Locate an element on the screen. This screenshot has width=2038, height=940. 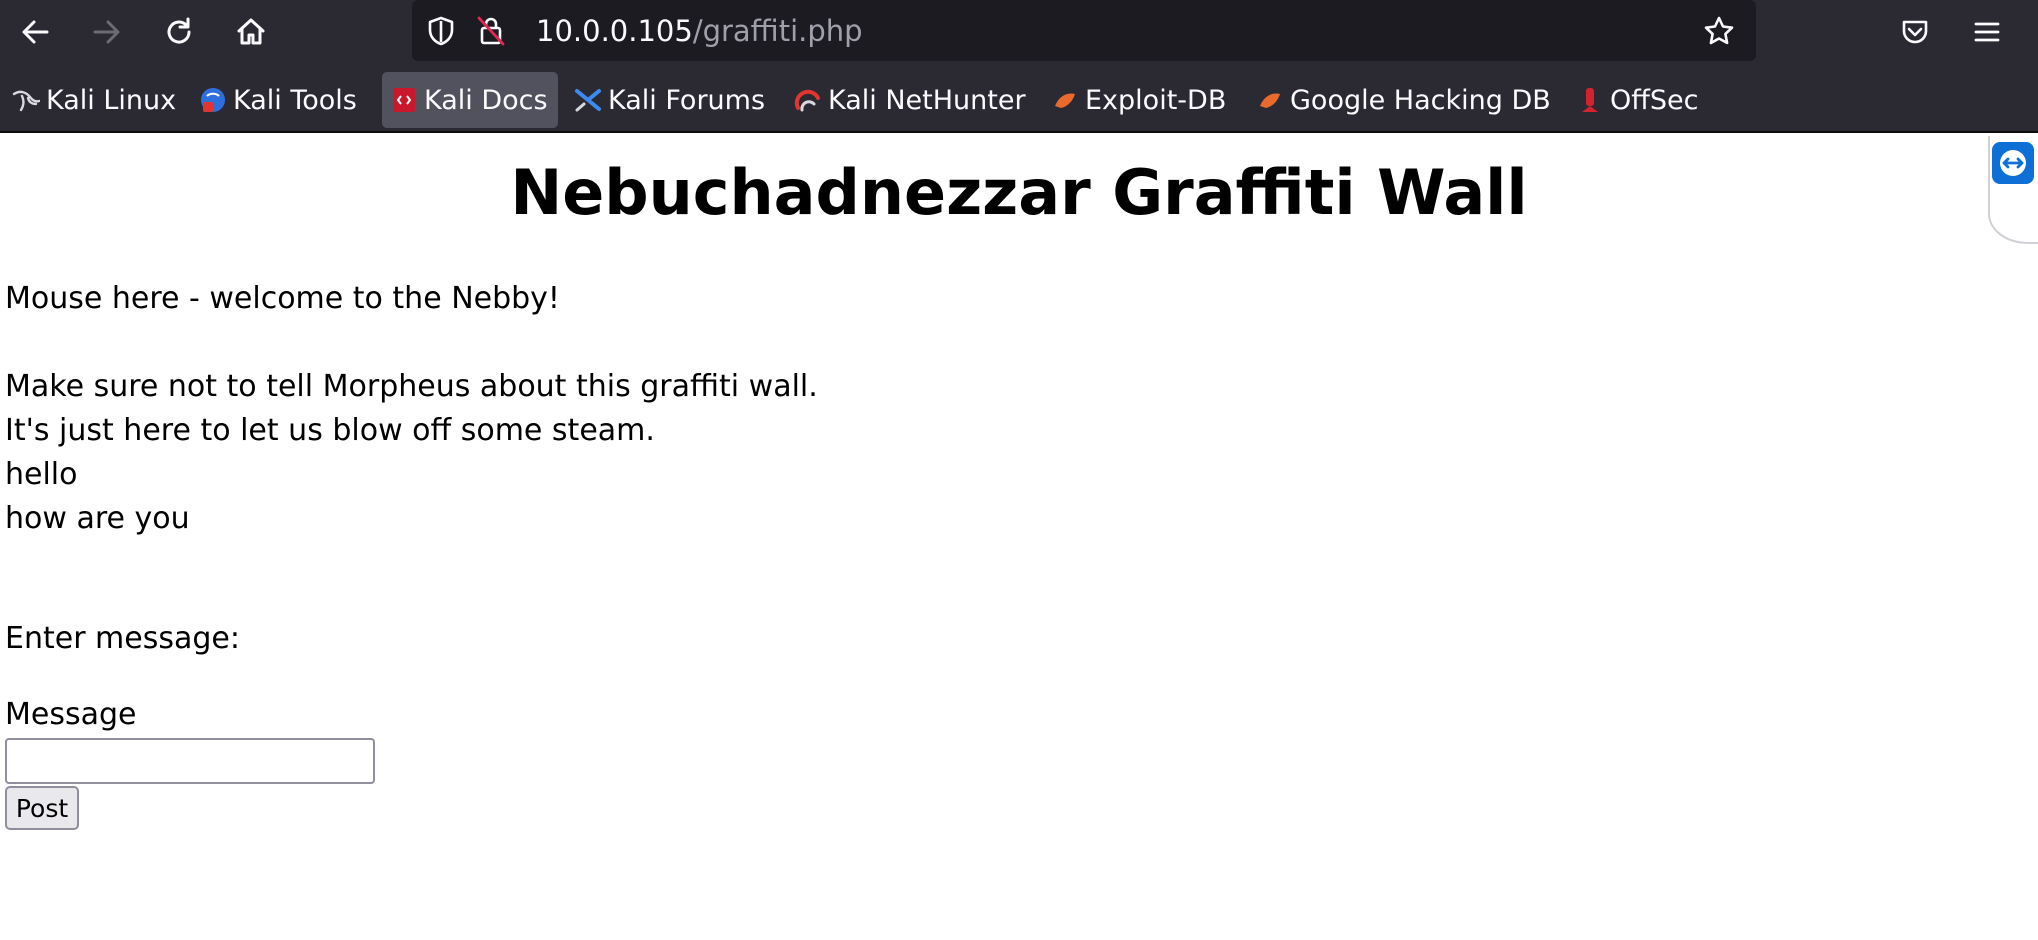
arrow-right-icon is located at coordinates (106, 32).